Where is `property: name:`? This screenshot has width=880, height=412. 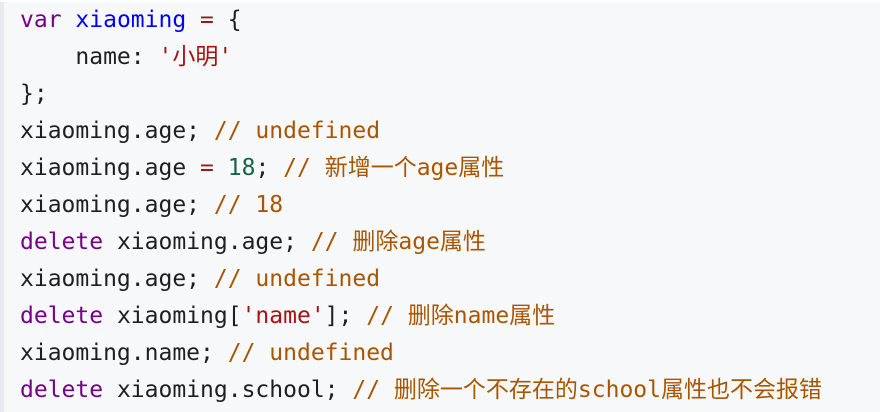
property: name: is located at coordinates (110, 57).